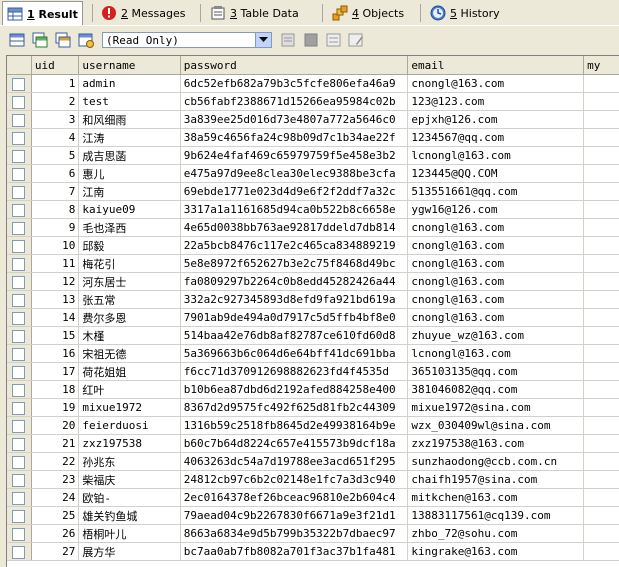  Describe the element at coordinates (496, 551) in the screenshot. I see `cell-email: kingrake@163.com` at that location.